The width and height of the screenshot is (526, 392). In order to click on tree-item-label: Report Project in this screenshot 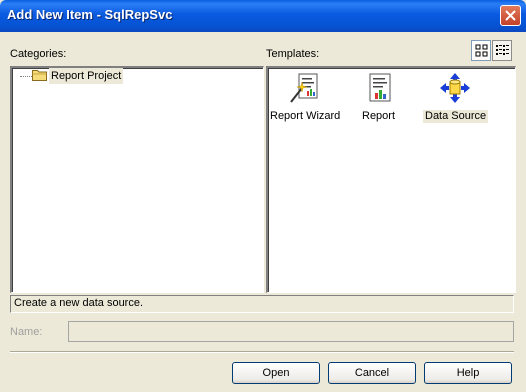, I will do `click(86, 76)`.